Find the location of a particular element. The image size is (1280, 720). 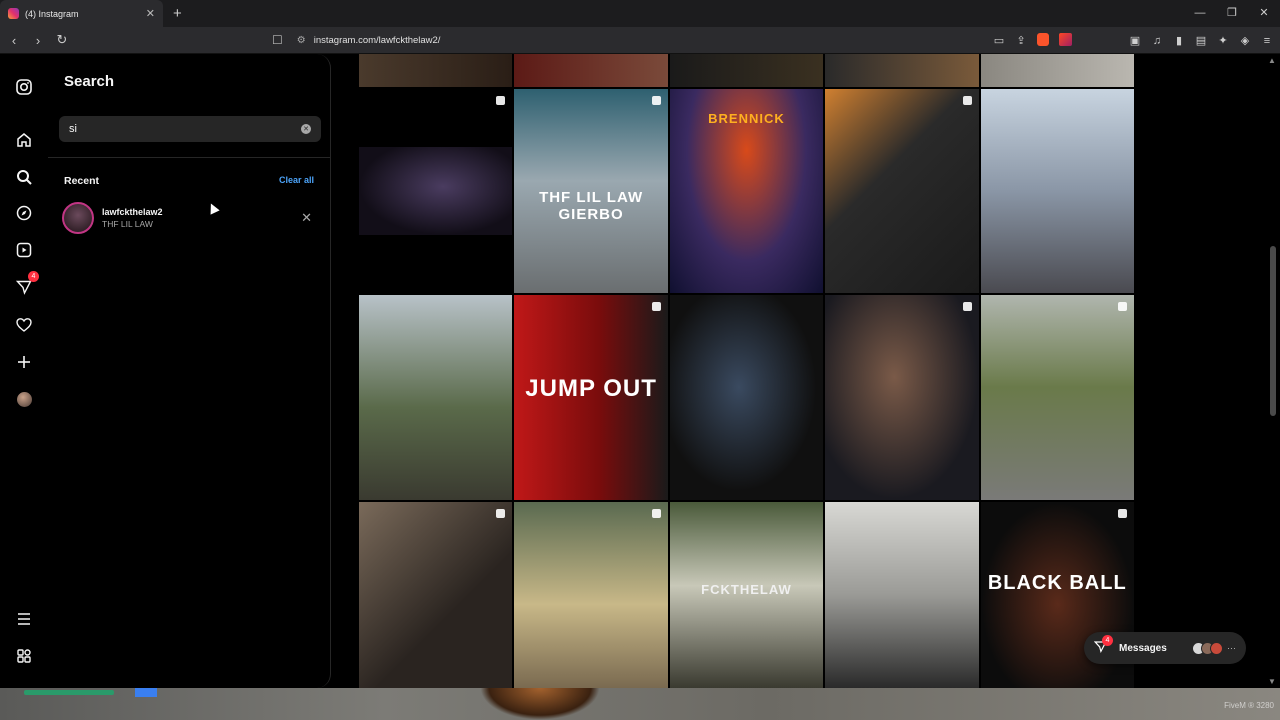

post-caption: BLACK BALL is located at coordinates (1057, 583).